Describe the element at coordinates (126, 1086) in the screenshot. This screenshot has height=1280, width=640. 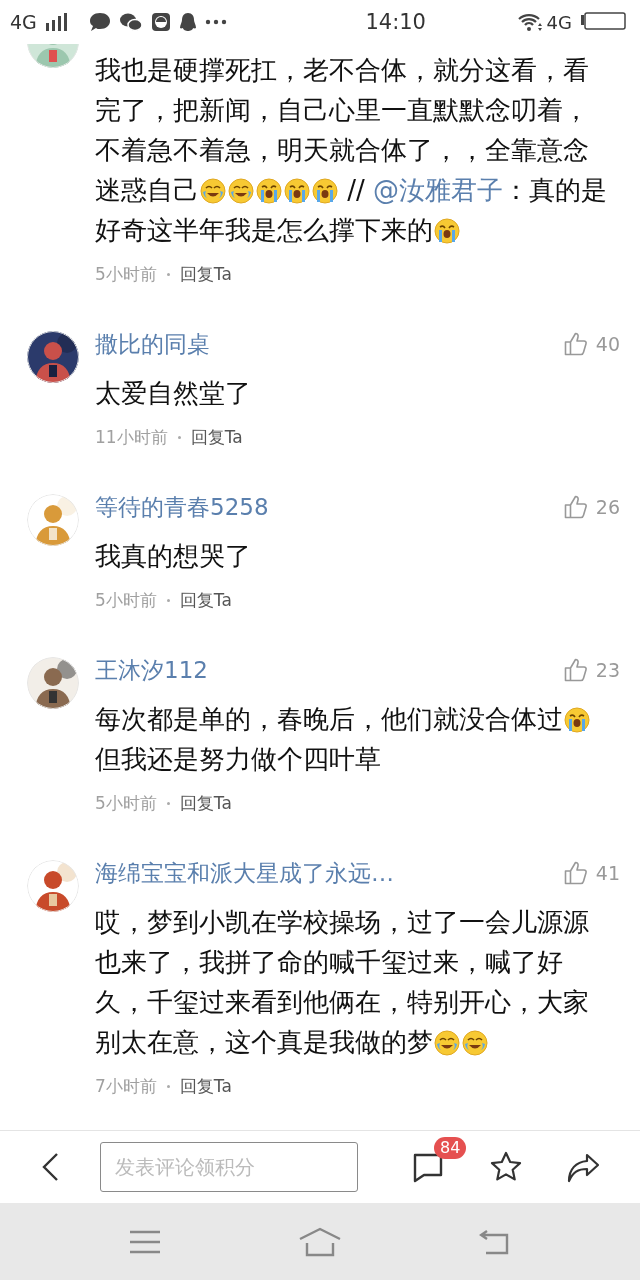
I see `comment-time: 7小时前` at that location.